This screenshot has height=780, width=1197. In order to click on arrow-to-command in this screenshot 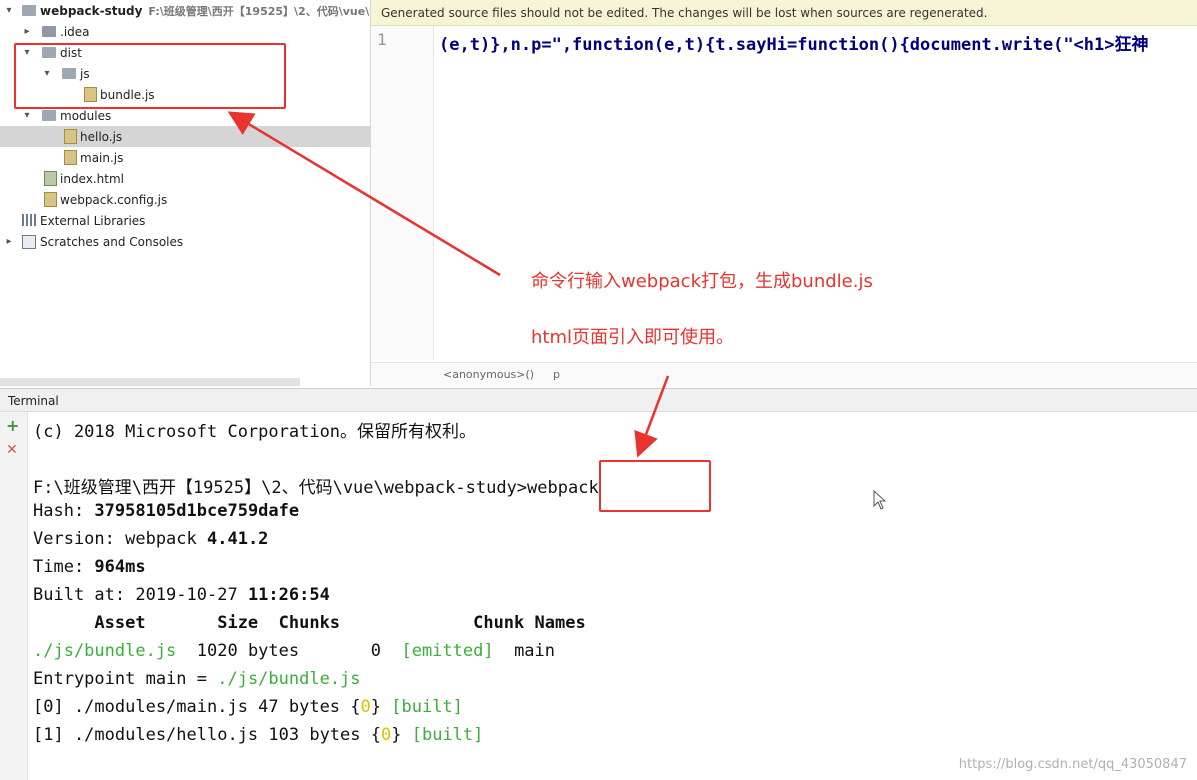, I will do `click(652, 416)`.